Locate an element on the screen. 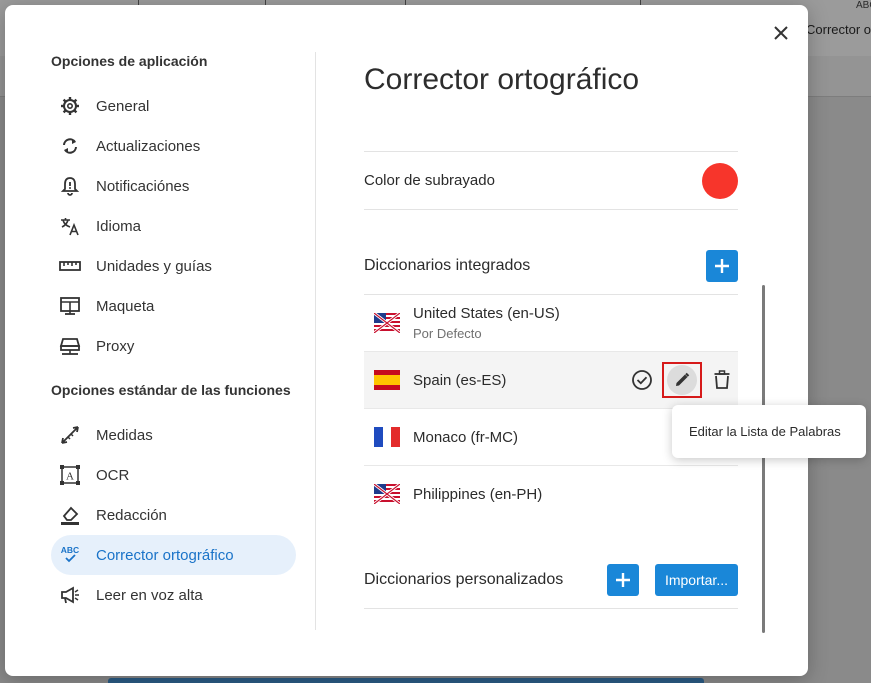 This screenshot has height=683, width=871. underline-color-label: Color de subrayado is located at coordinates (429, 180).